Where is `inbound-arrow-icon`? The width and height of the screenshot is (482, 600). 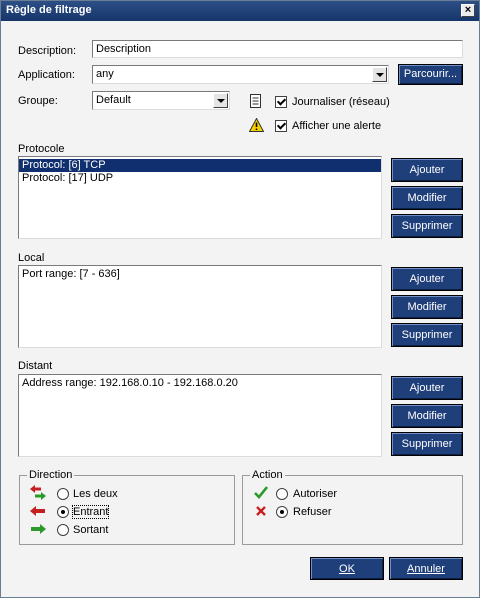 inbound-arrow-icon is located at coordinates (37, 511).